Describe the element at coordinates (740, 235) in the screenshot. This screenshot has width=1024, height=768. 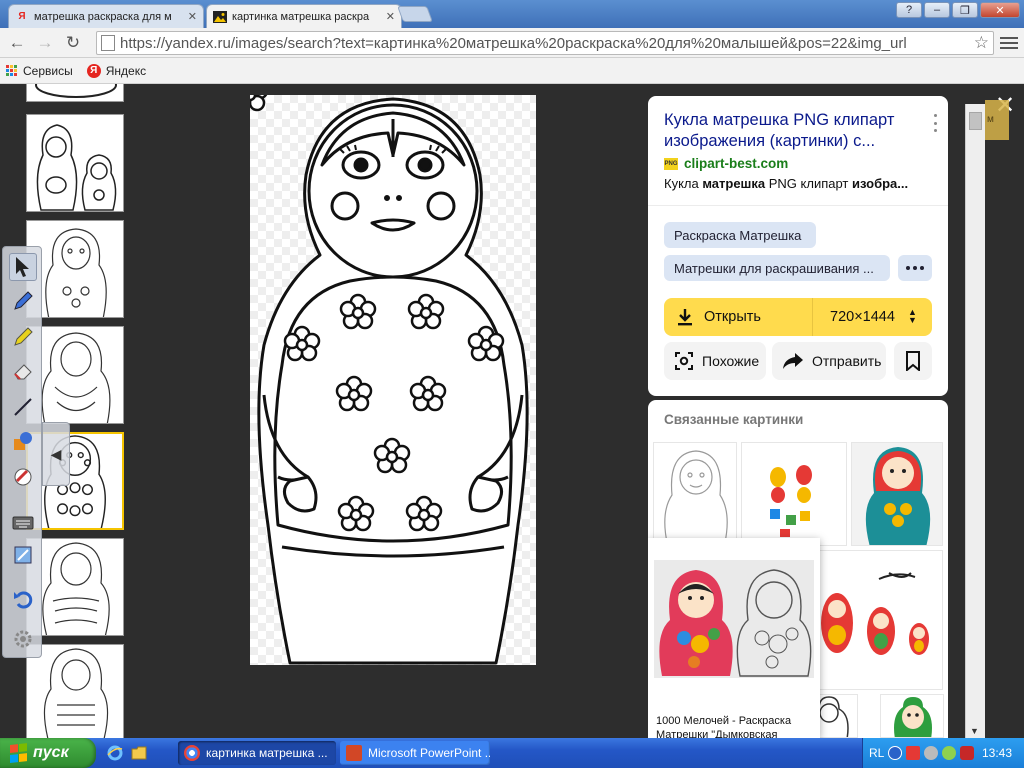
I see `tag-raskraska-matryoshka: Раскраска Матрешка` at that location.